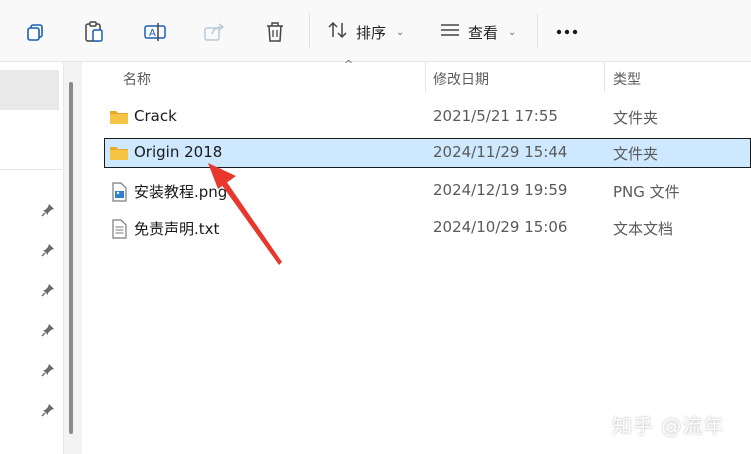 The width and height of the screenshot is (751, 454). I want to click on file-name: 免责声明.txt, so click(177, 229).